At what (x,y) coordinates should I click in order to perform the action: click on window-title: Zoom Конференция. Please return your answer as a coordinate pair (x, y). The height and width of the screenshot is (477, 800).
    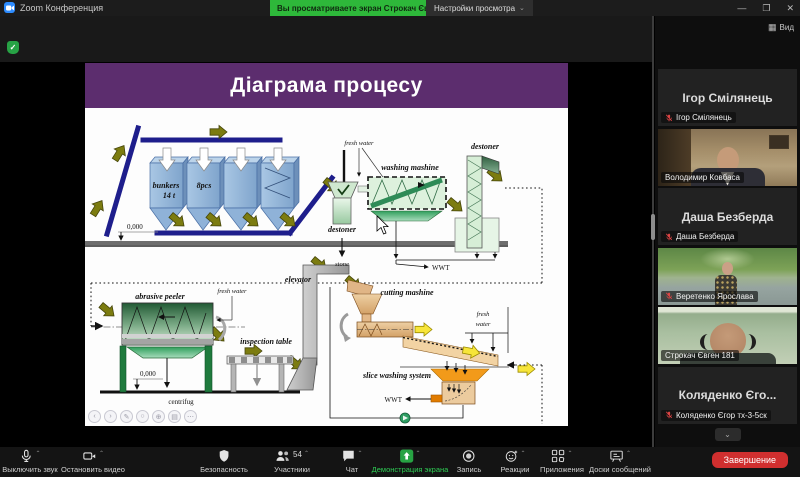
    Looking at the image, I should click on (62, 8).